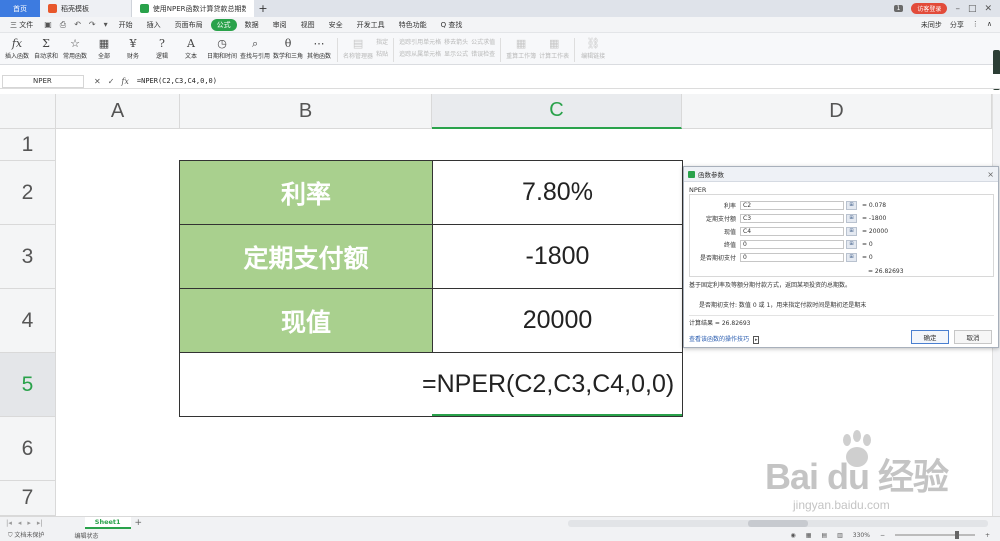 The image size is (1000, 541). Describe the element at coordinates (162, 48) in the screenshot. I see `logic-button: ? 逻辑` at that location.